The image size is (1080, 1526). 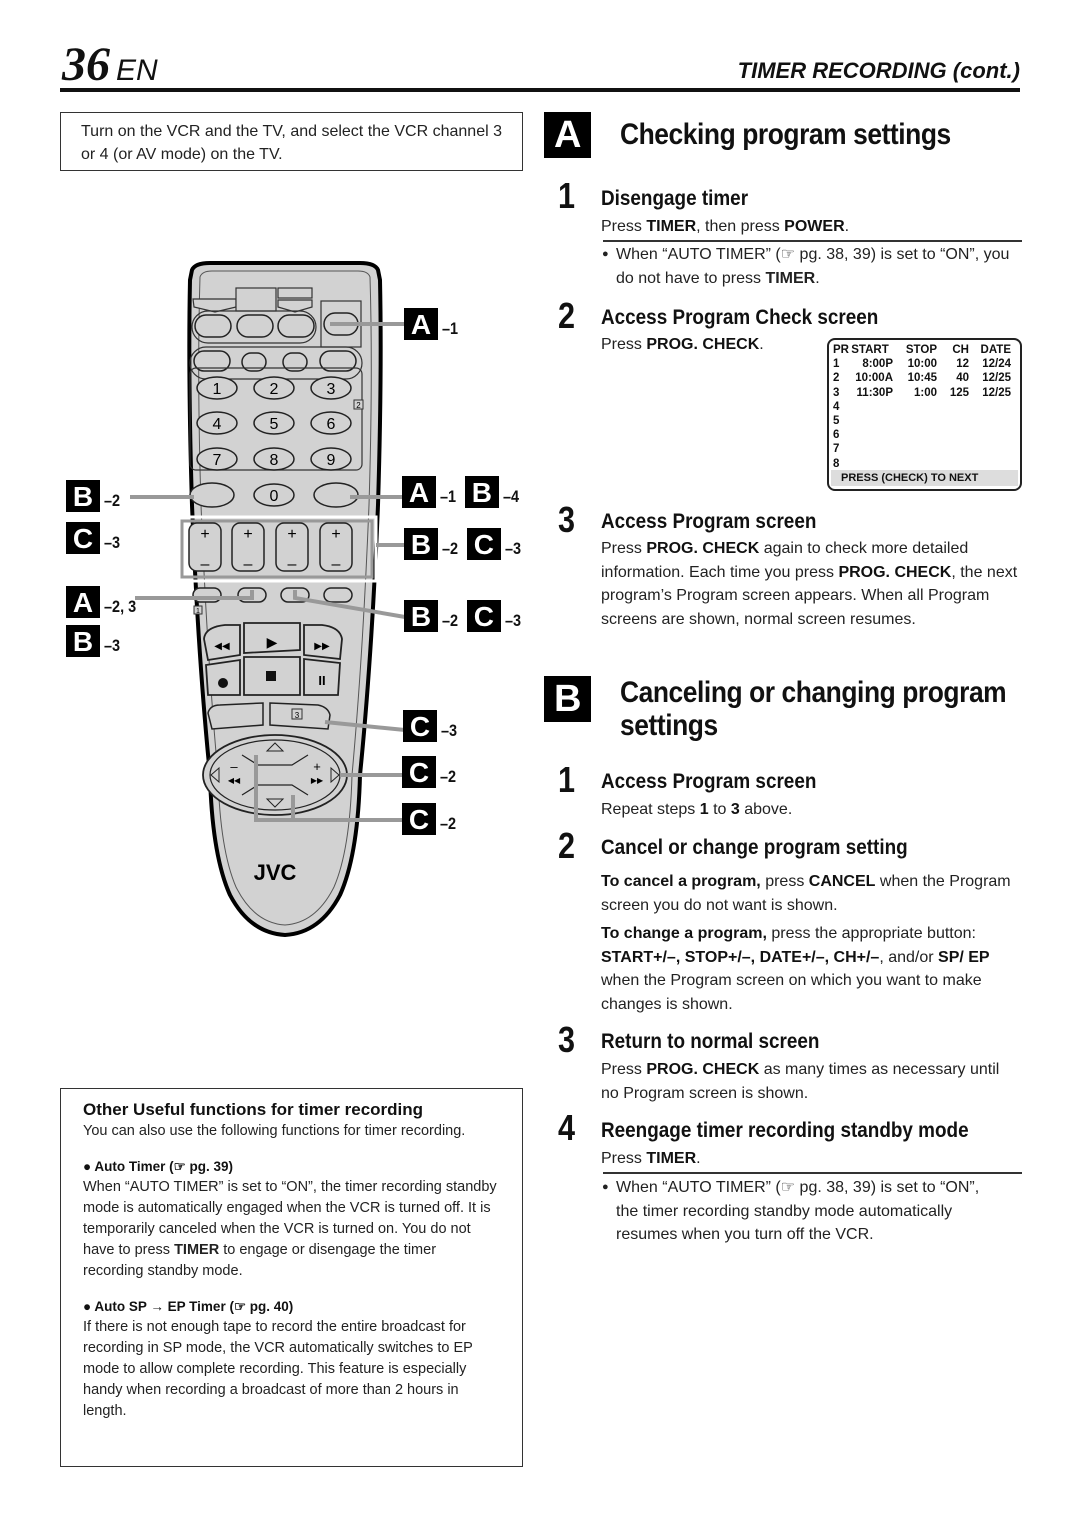 I want to click on step-b1-number: 1, so click(x=567, y=779).